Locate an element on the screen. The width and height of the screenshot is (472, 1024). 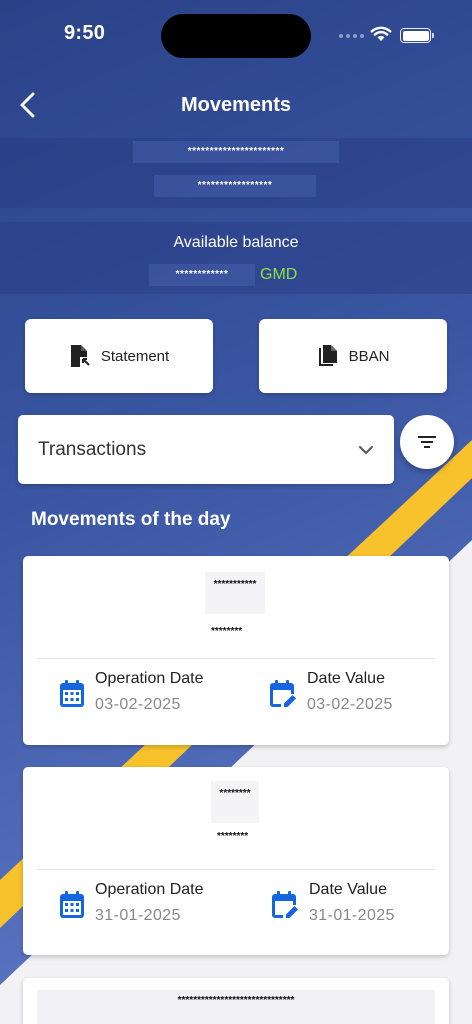
transaction-type-value: Transactions is located at coordinates (92, 449).